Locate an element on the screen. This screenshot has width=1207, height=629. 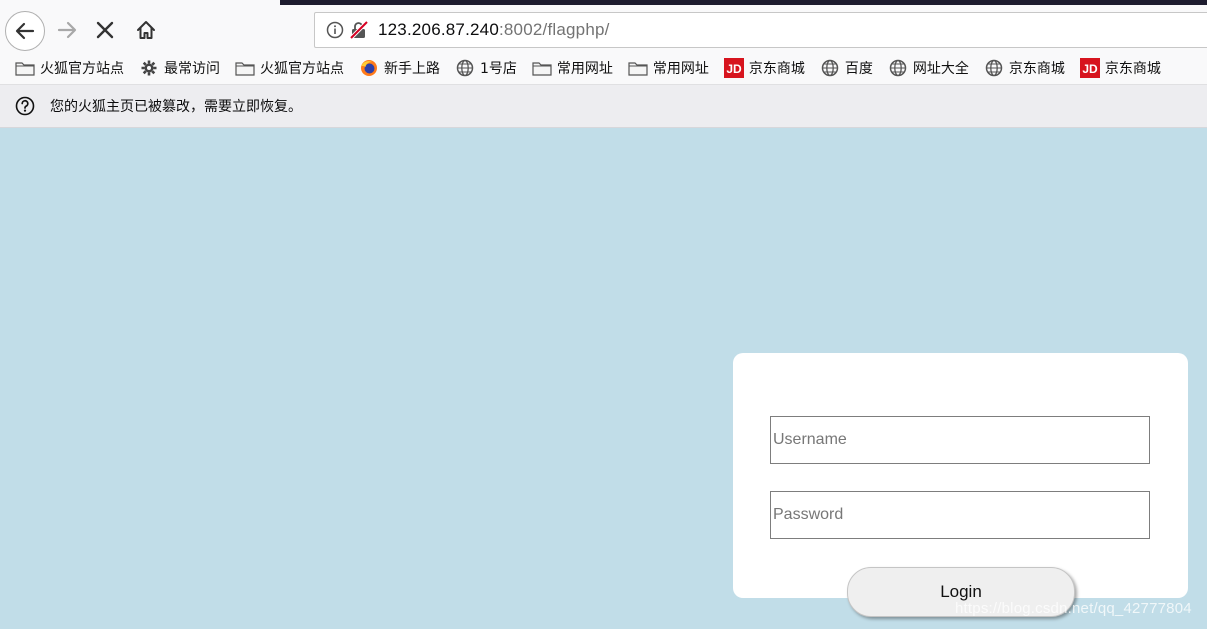
info-icon is located at coordinates (335, 30).